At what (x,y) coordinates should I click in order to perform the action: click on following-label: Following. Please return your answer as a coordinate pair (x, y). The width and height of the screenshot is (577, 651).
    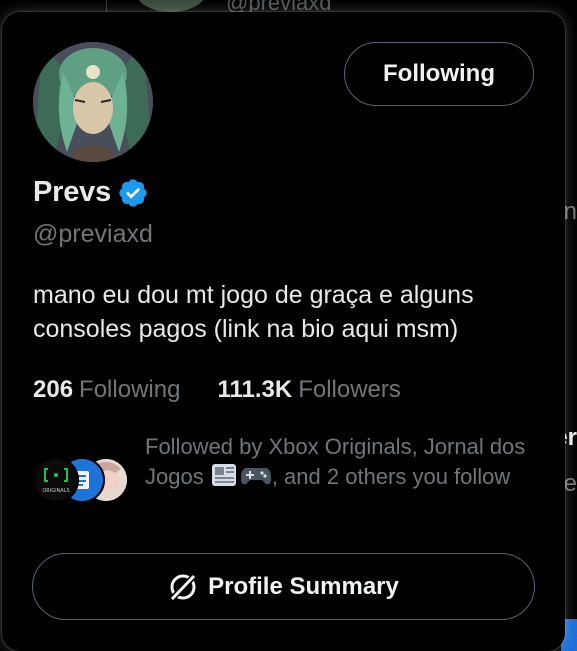
    Looking at the image, I should click on (130, 389).